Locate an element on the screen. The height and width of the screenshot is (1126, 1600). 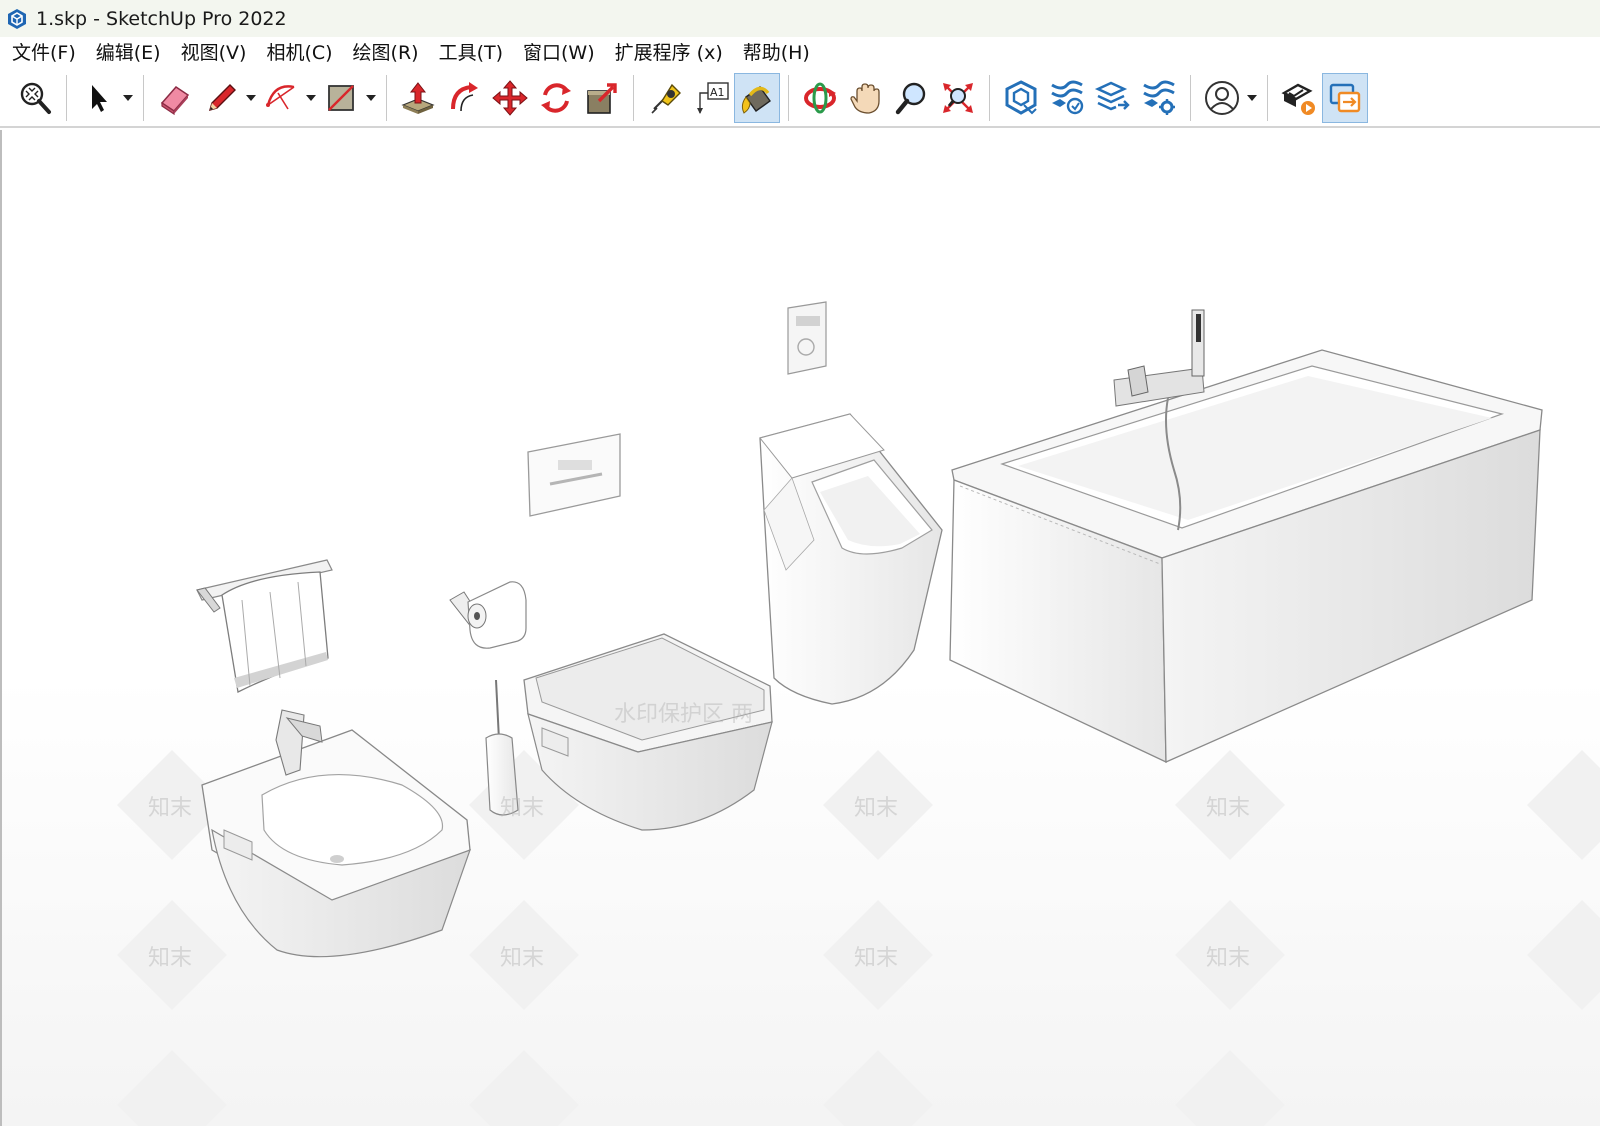
eraser-icon is located at coordinates (175, 100).